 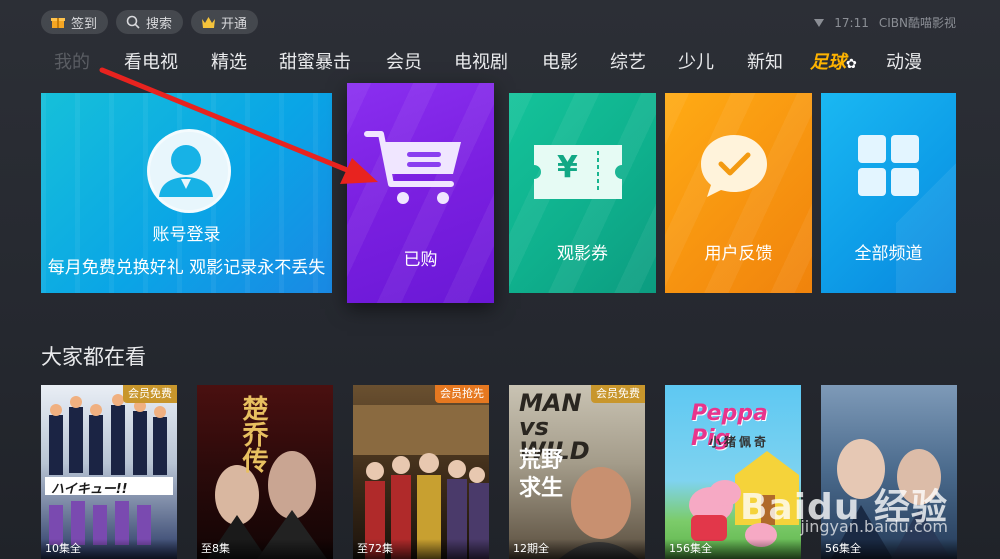 I want to click on purchased-label: 已购, so click(x=420, y=260).